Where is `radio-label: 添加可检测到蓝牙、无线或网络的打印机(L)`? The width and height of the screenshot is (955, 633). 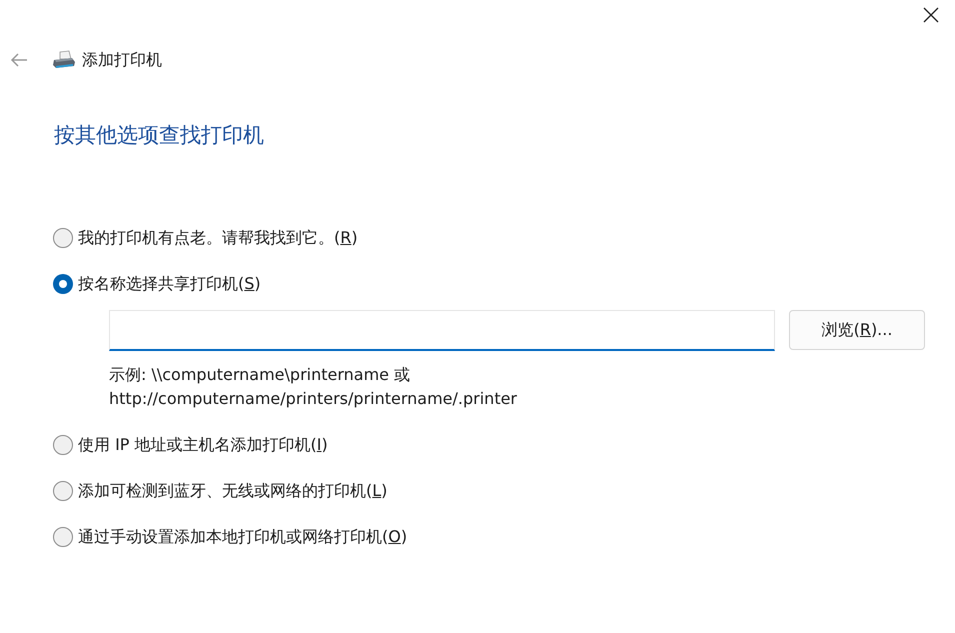 radio-label: 添加可检测到蓝牙、无线或网络的打印机(L) is located at coordinates (233, 491).